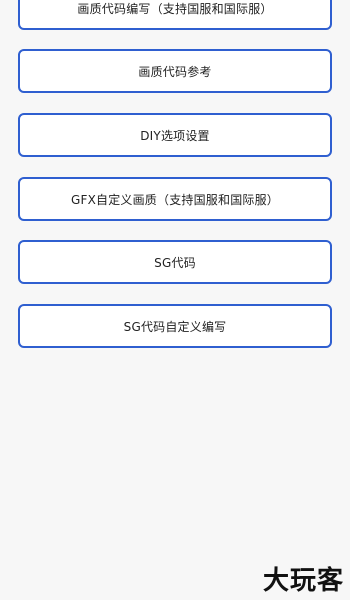 The image size is (350, 600). Describe the element at coordinates (175, 262) in the screenshot. I see `sg-code-button: SG代码` at that location.